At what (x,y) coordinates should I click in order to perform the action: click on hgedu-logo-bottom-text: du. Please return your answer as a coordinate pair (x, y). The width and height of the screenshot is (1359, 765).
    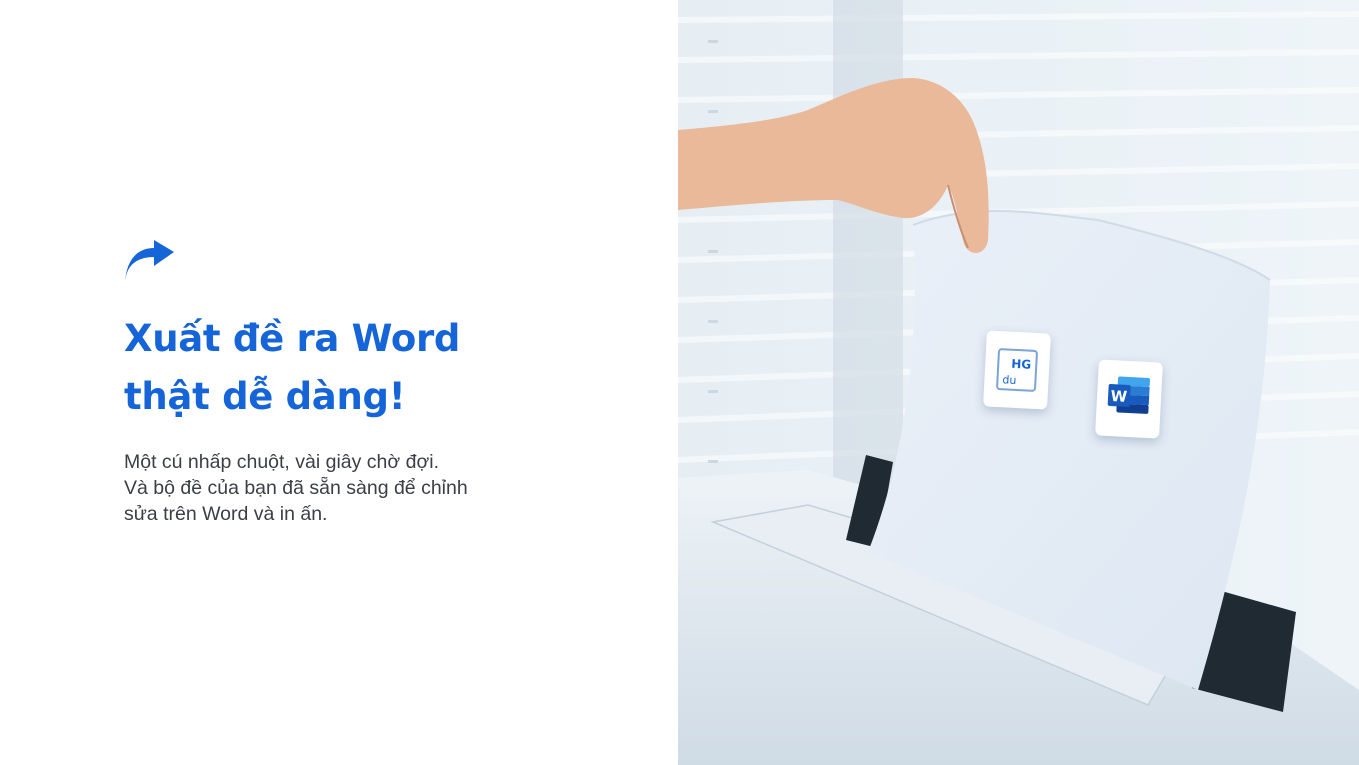
    Looking at the image, I should click on (1009, 380).